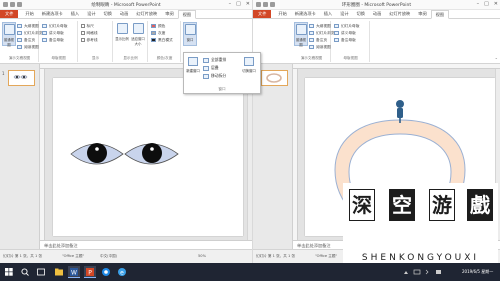 The height and width of the screenshot is (281, 500). Describe the element at coordinates (89, 40) in the screenshot. I see `left-guides-checkbox: 参考线` at that location.